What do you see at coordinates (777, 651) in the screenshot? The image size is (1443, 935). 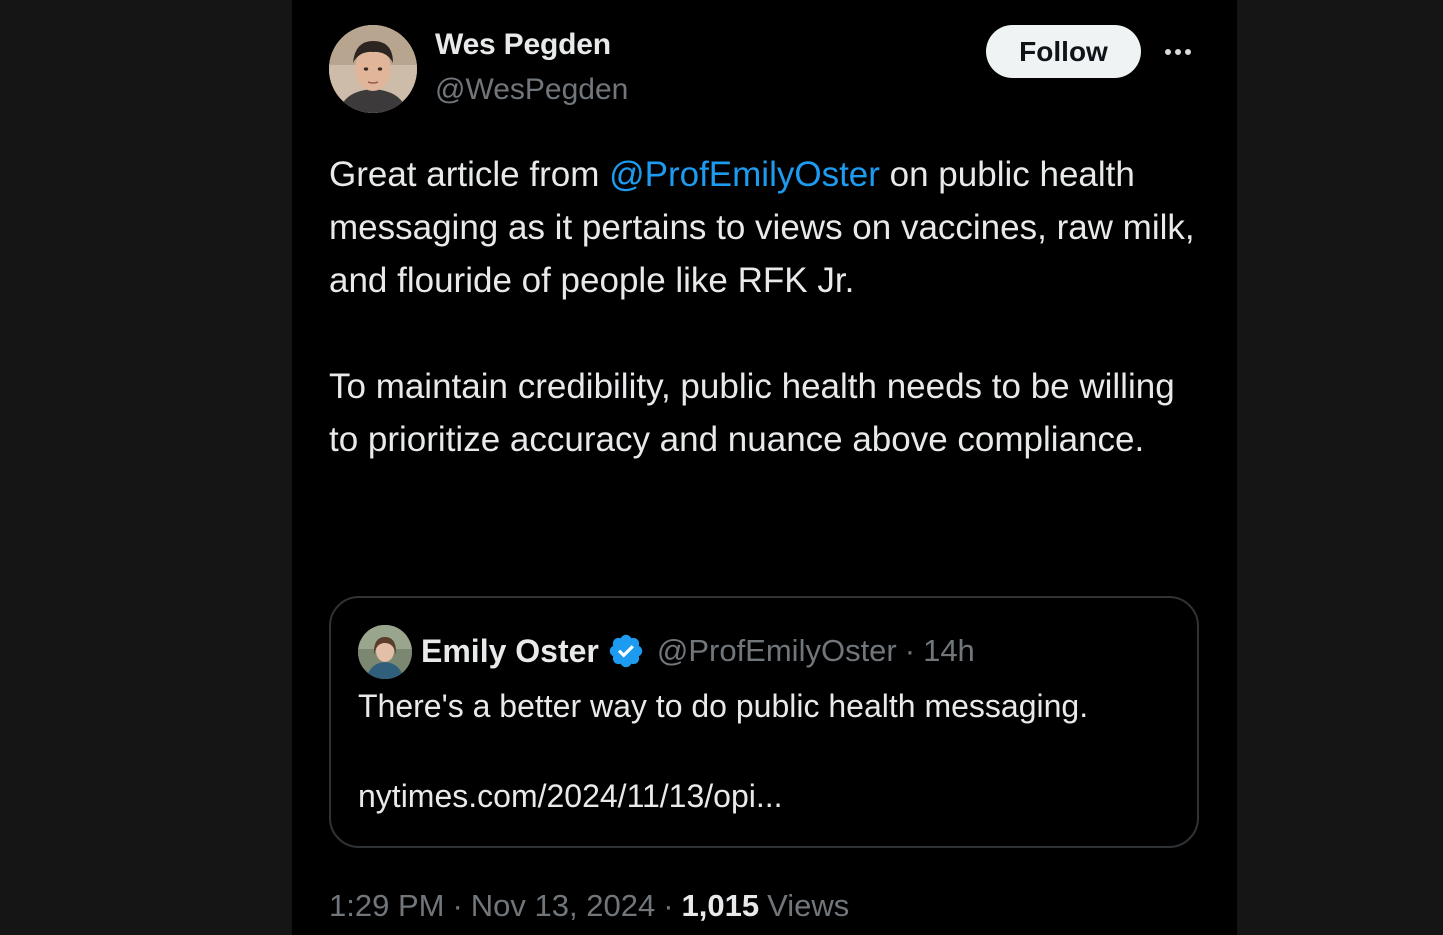 I see `quoted-author-handle: @ProfEmilyOster` at bounding box center [777, 651].